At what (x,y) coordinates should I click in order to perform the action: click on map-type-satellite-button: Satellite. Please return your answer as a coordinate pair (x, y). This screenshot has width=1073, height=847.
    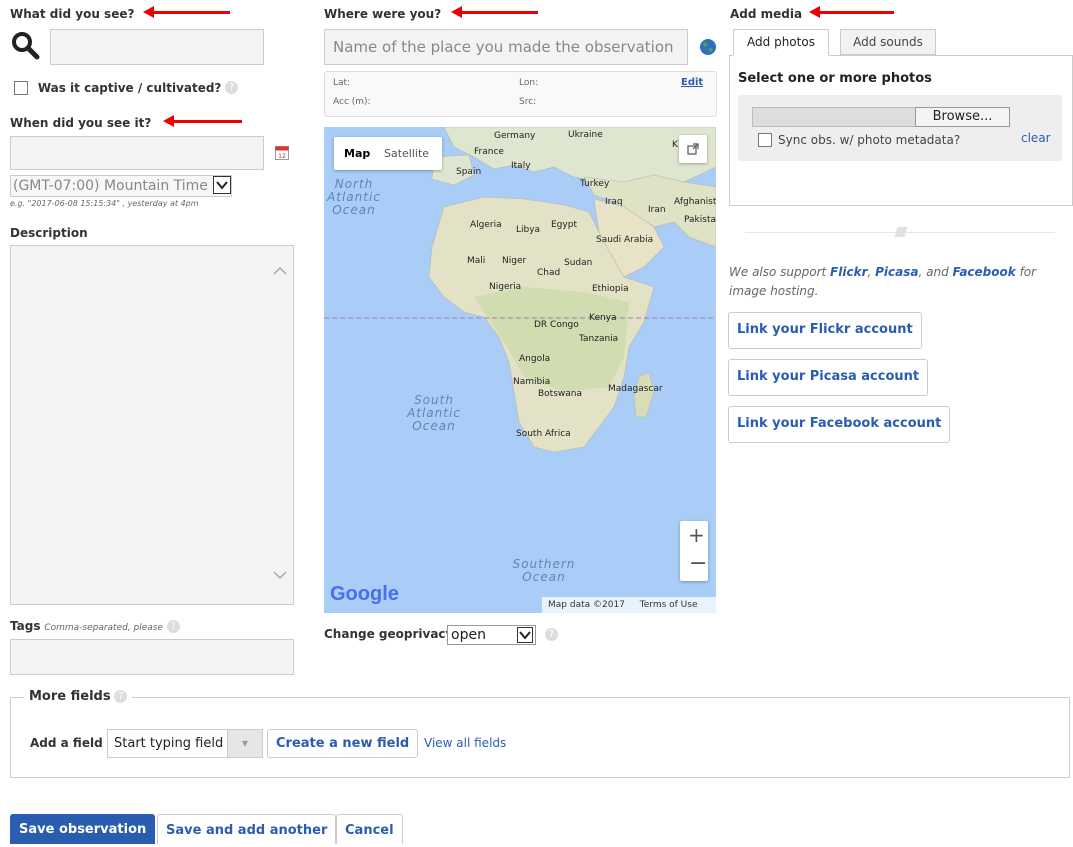
    Looking at the image, I should click on (406, 153).